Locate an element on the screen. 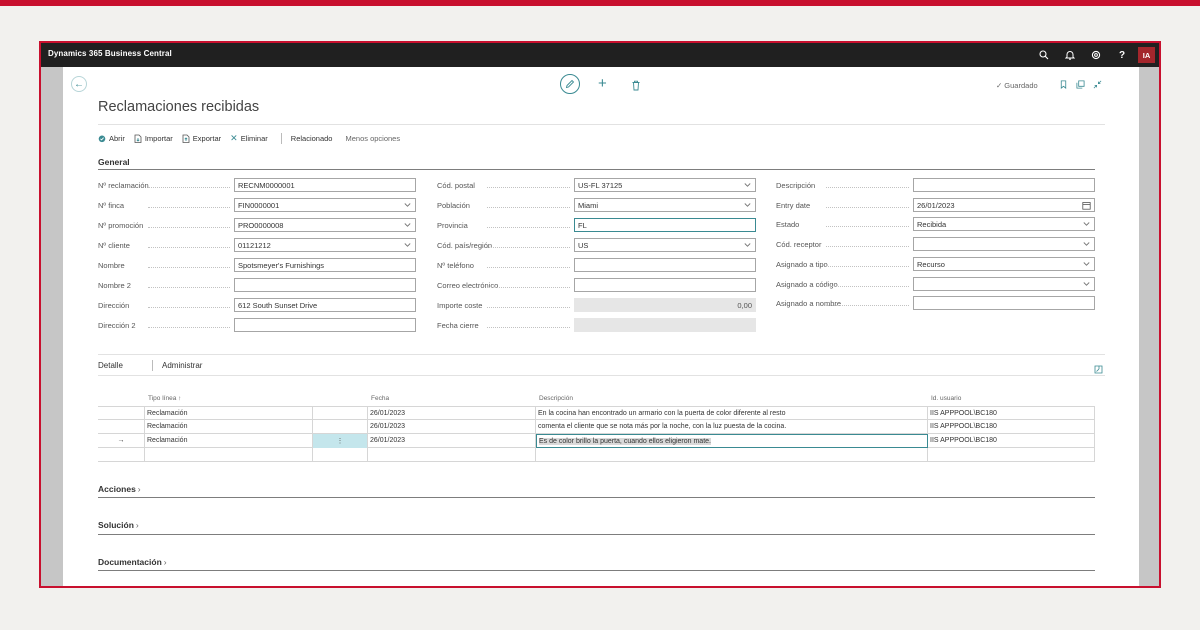 The width and height of the screenshot is (1200, 630). new-plus-icon: + is located at coordinates (602, 83).